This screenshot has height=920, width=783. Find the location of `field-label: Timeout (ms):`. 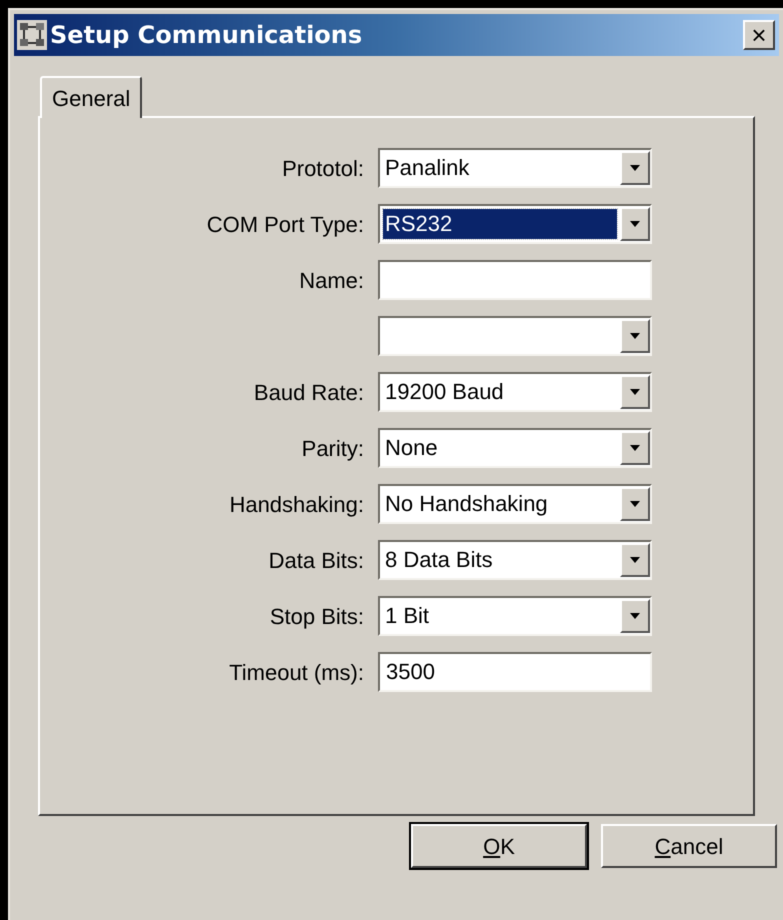

field-label: Timeout (ms): is located at coordinates (296, 672).